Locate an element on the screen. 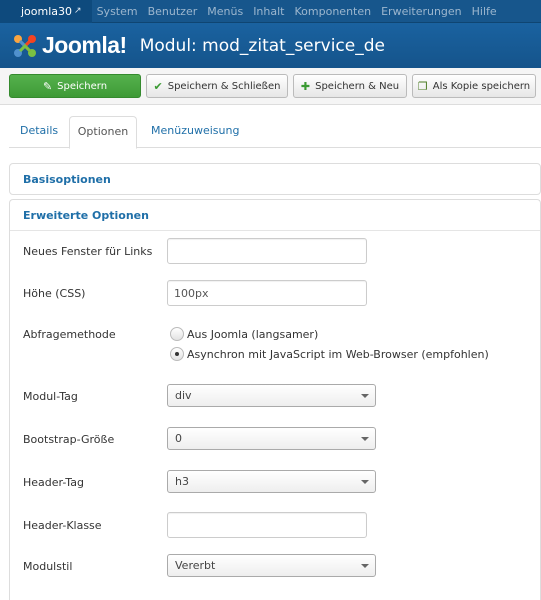 The width and height of the screenshot is (541, 600). panel-basic-heading: Basisoptionen is located at coordinates (67, 179).